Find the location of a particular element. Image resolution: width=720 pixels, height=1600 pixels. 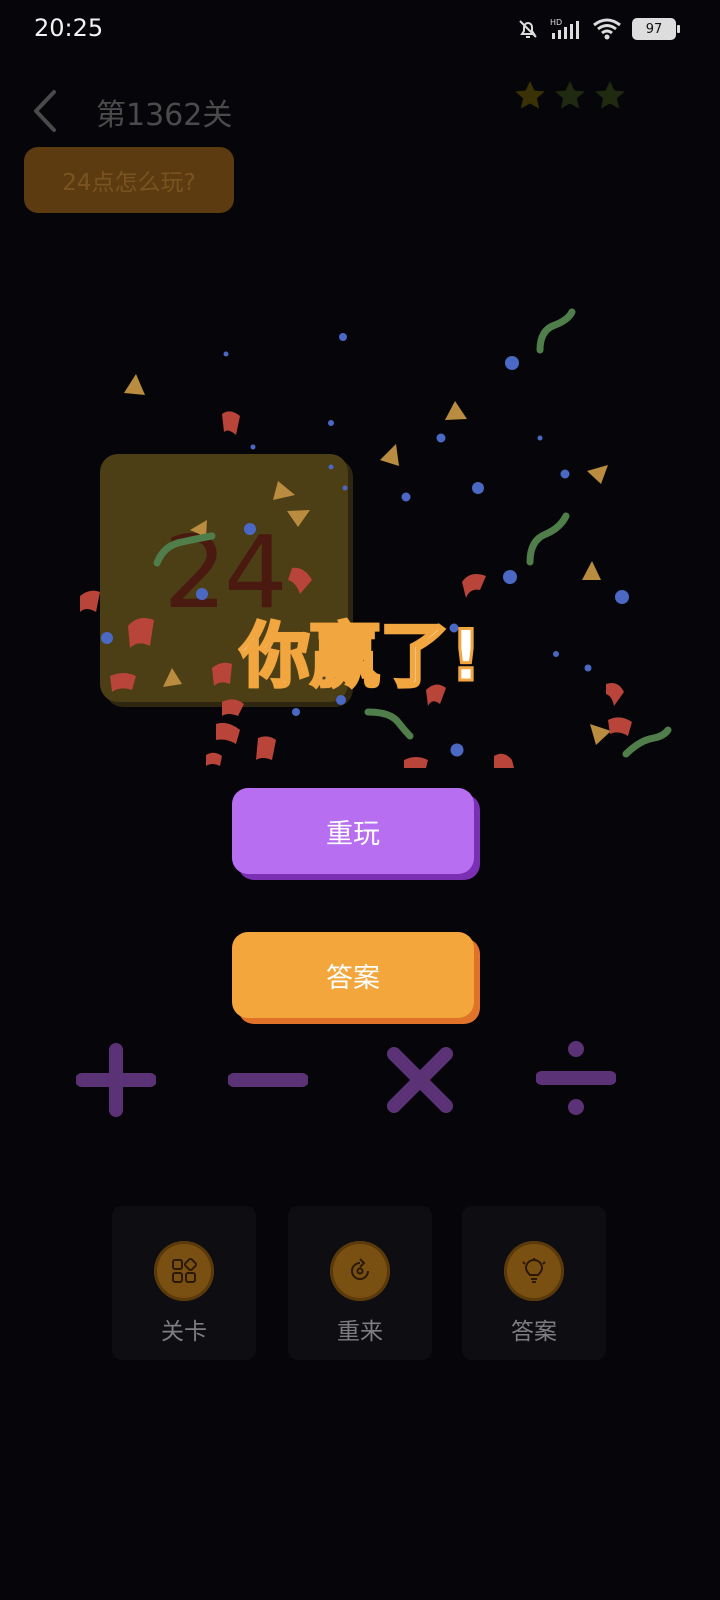

tab-restart: 重来 is located at coordinates (360, 1283).